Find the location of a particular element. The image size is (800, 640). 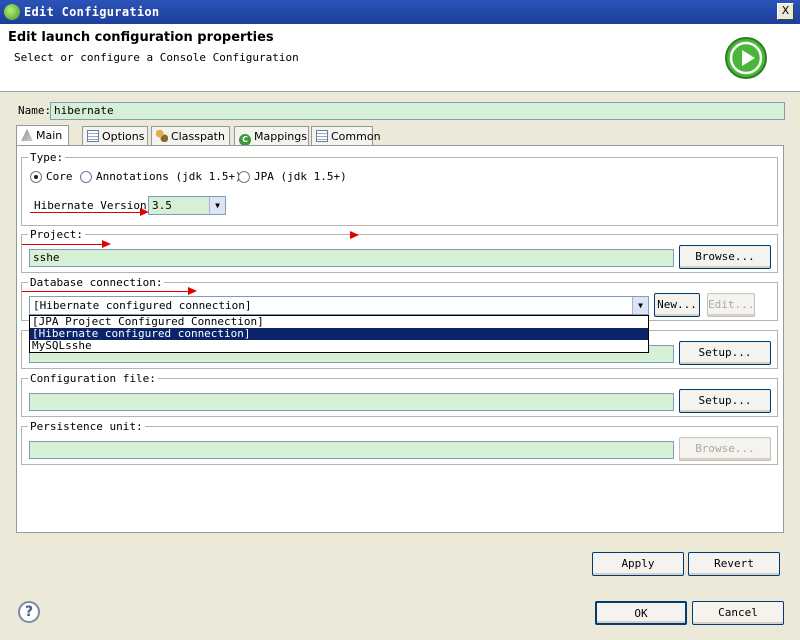

ok-button: OK is located at coordinates (641, 613).